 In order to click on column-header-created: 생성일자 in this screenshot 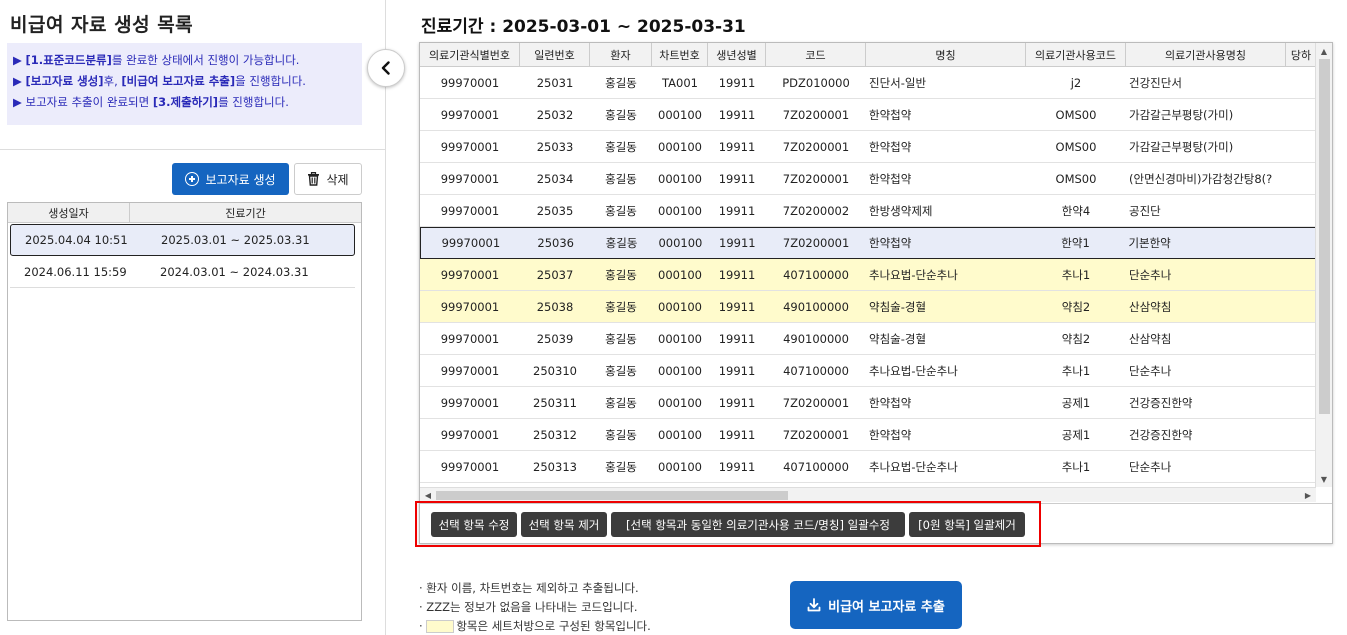, I will do `click(69, 212)`.